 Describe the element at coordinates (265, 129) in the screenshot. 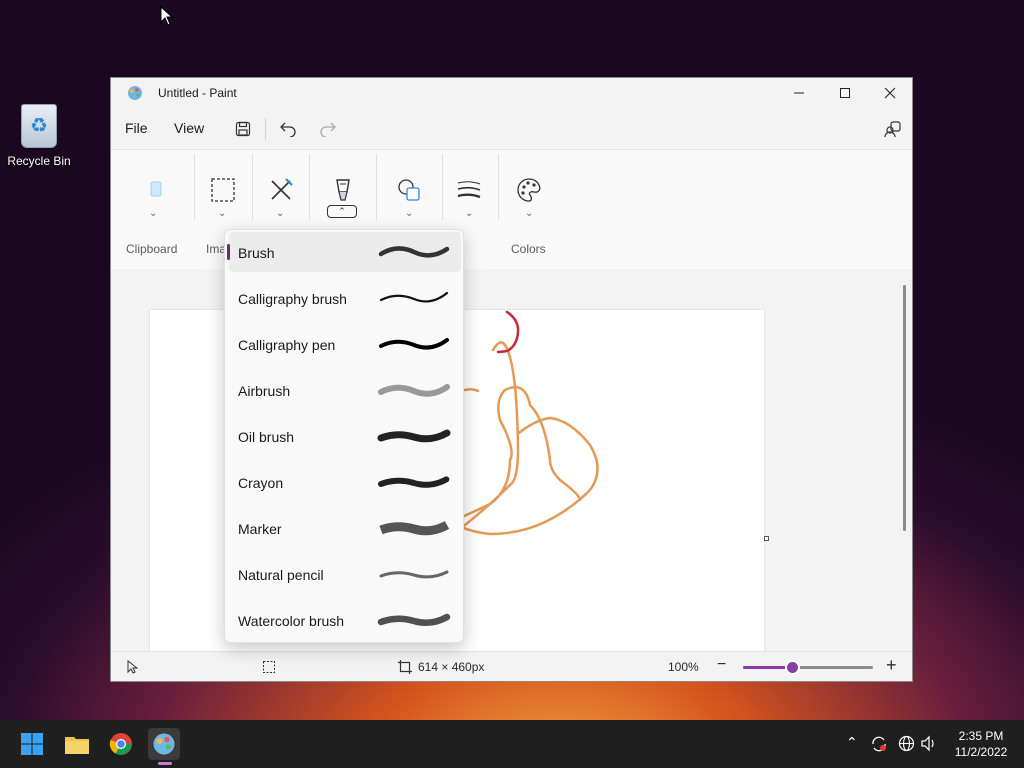

I see `menu-separator` at that location.